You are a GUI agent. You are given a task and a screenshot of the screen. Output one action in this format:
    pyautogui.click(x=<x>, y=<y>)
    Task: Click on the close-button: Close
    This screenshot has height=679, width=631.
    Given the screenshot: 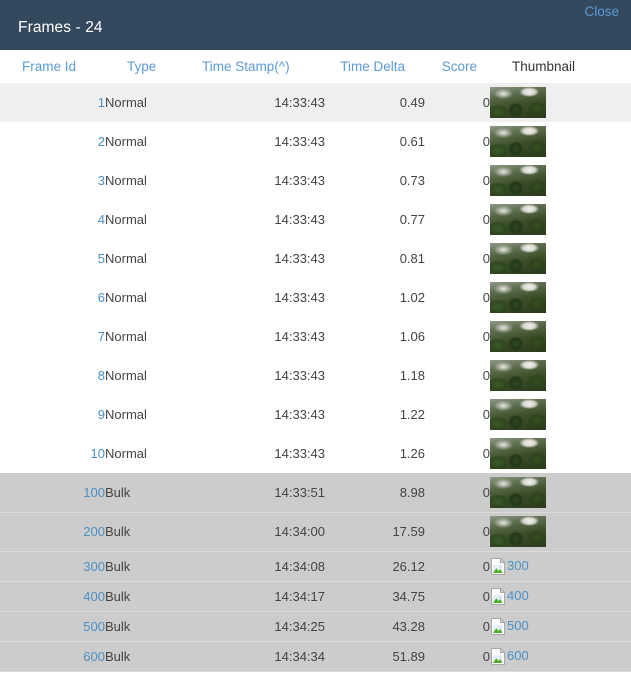 What is the action you would take?
    pyautogui.click(x=601, y=11)
    